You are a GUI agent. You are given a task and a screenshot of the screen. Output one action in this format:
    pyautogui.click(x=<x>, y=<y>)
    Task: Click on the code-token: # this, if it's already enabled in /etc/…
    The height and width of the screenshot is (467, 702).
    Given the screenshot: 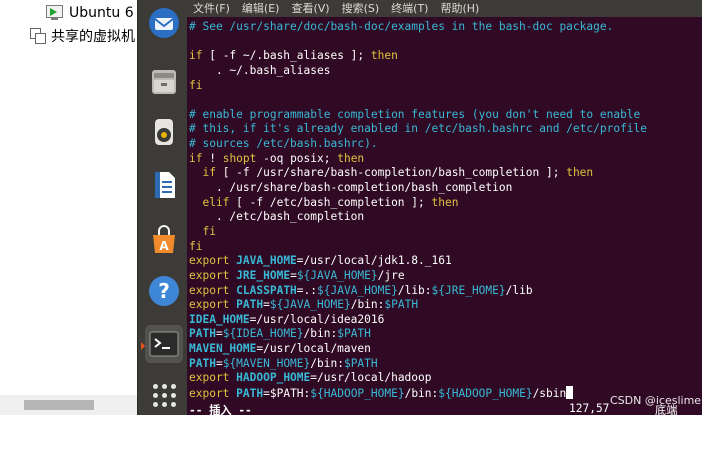 What is the action you would take?
    pyautogui.click(x=418, y=129)
    